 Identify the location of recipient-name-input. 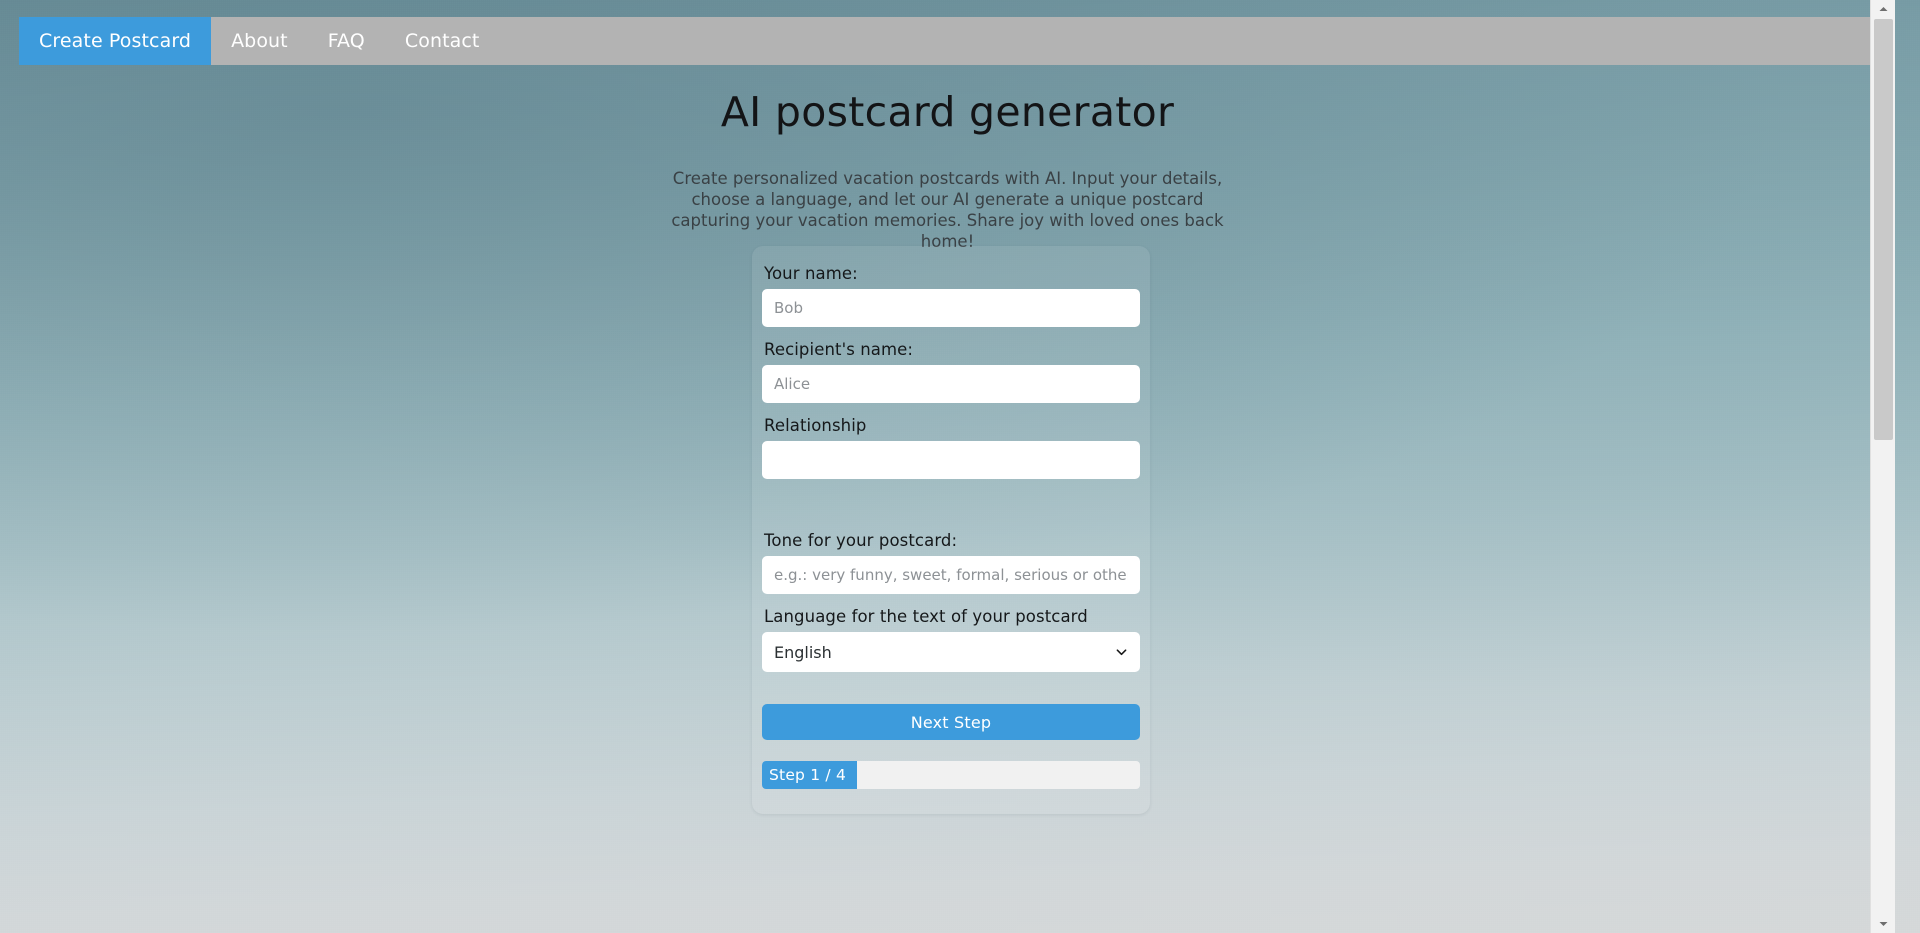
(951, 384).